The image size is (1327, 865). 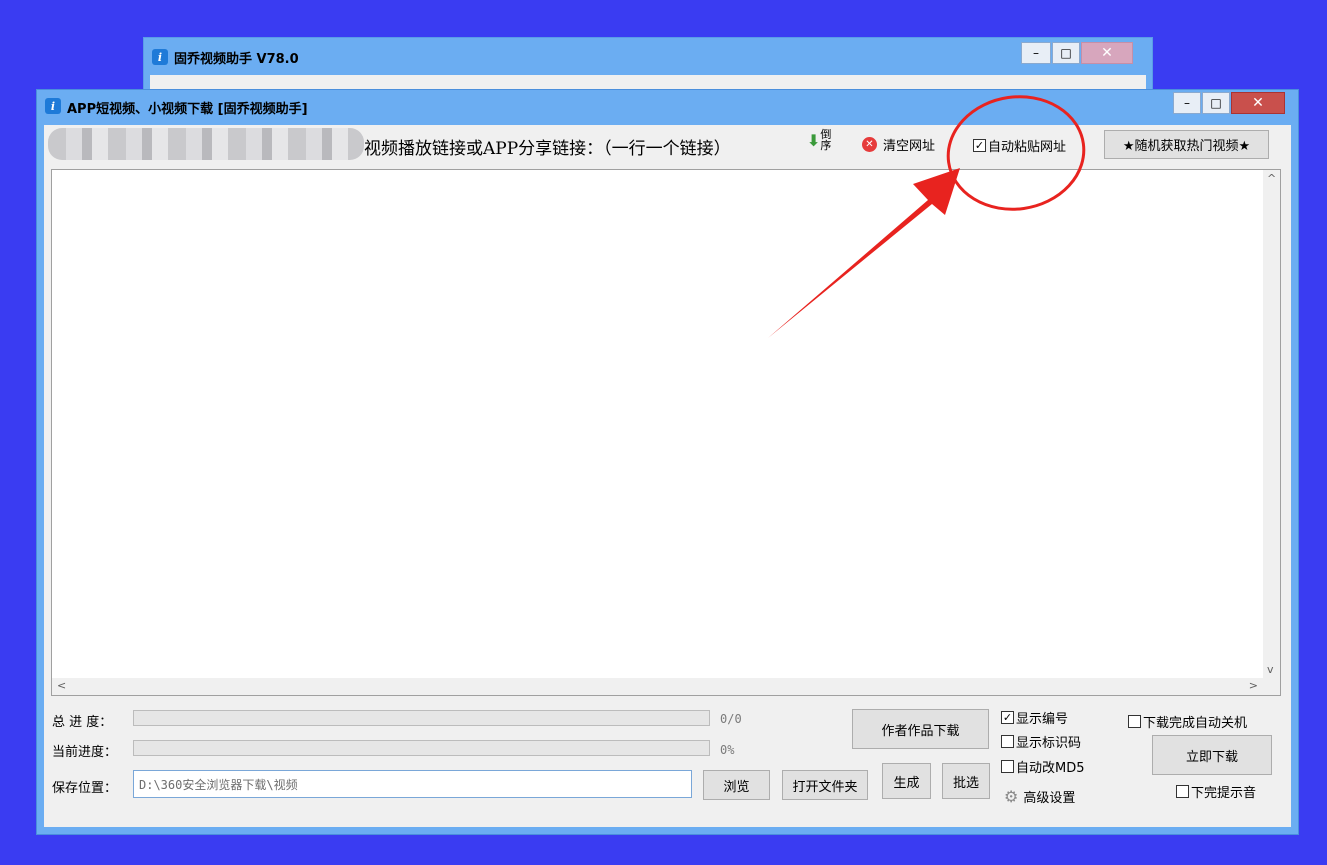 I want to click on reverse-order-button: ⬇ 倒序, so click(x=819, y=140).